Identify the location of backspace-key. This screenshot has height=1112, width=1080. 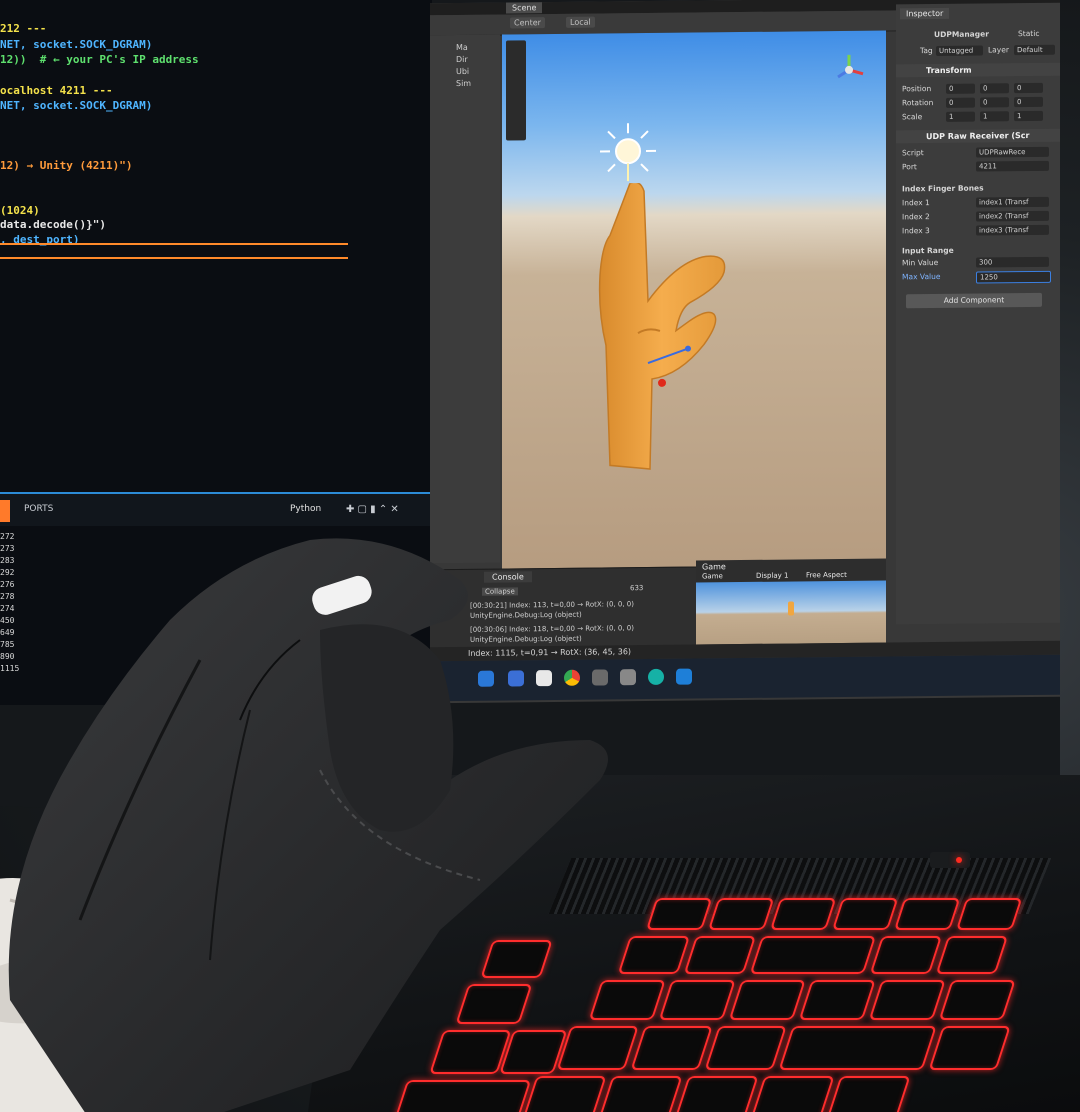
(813, 955).